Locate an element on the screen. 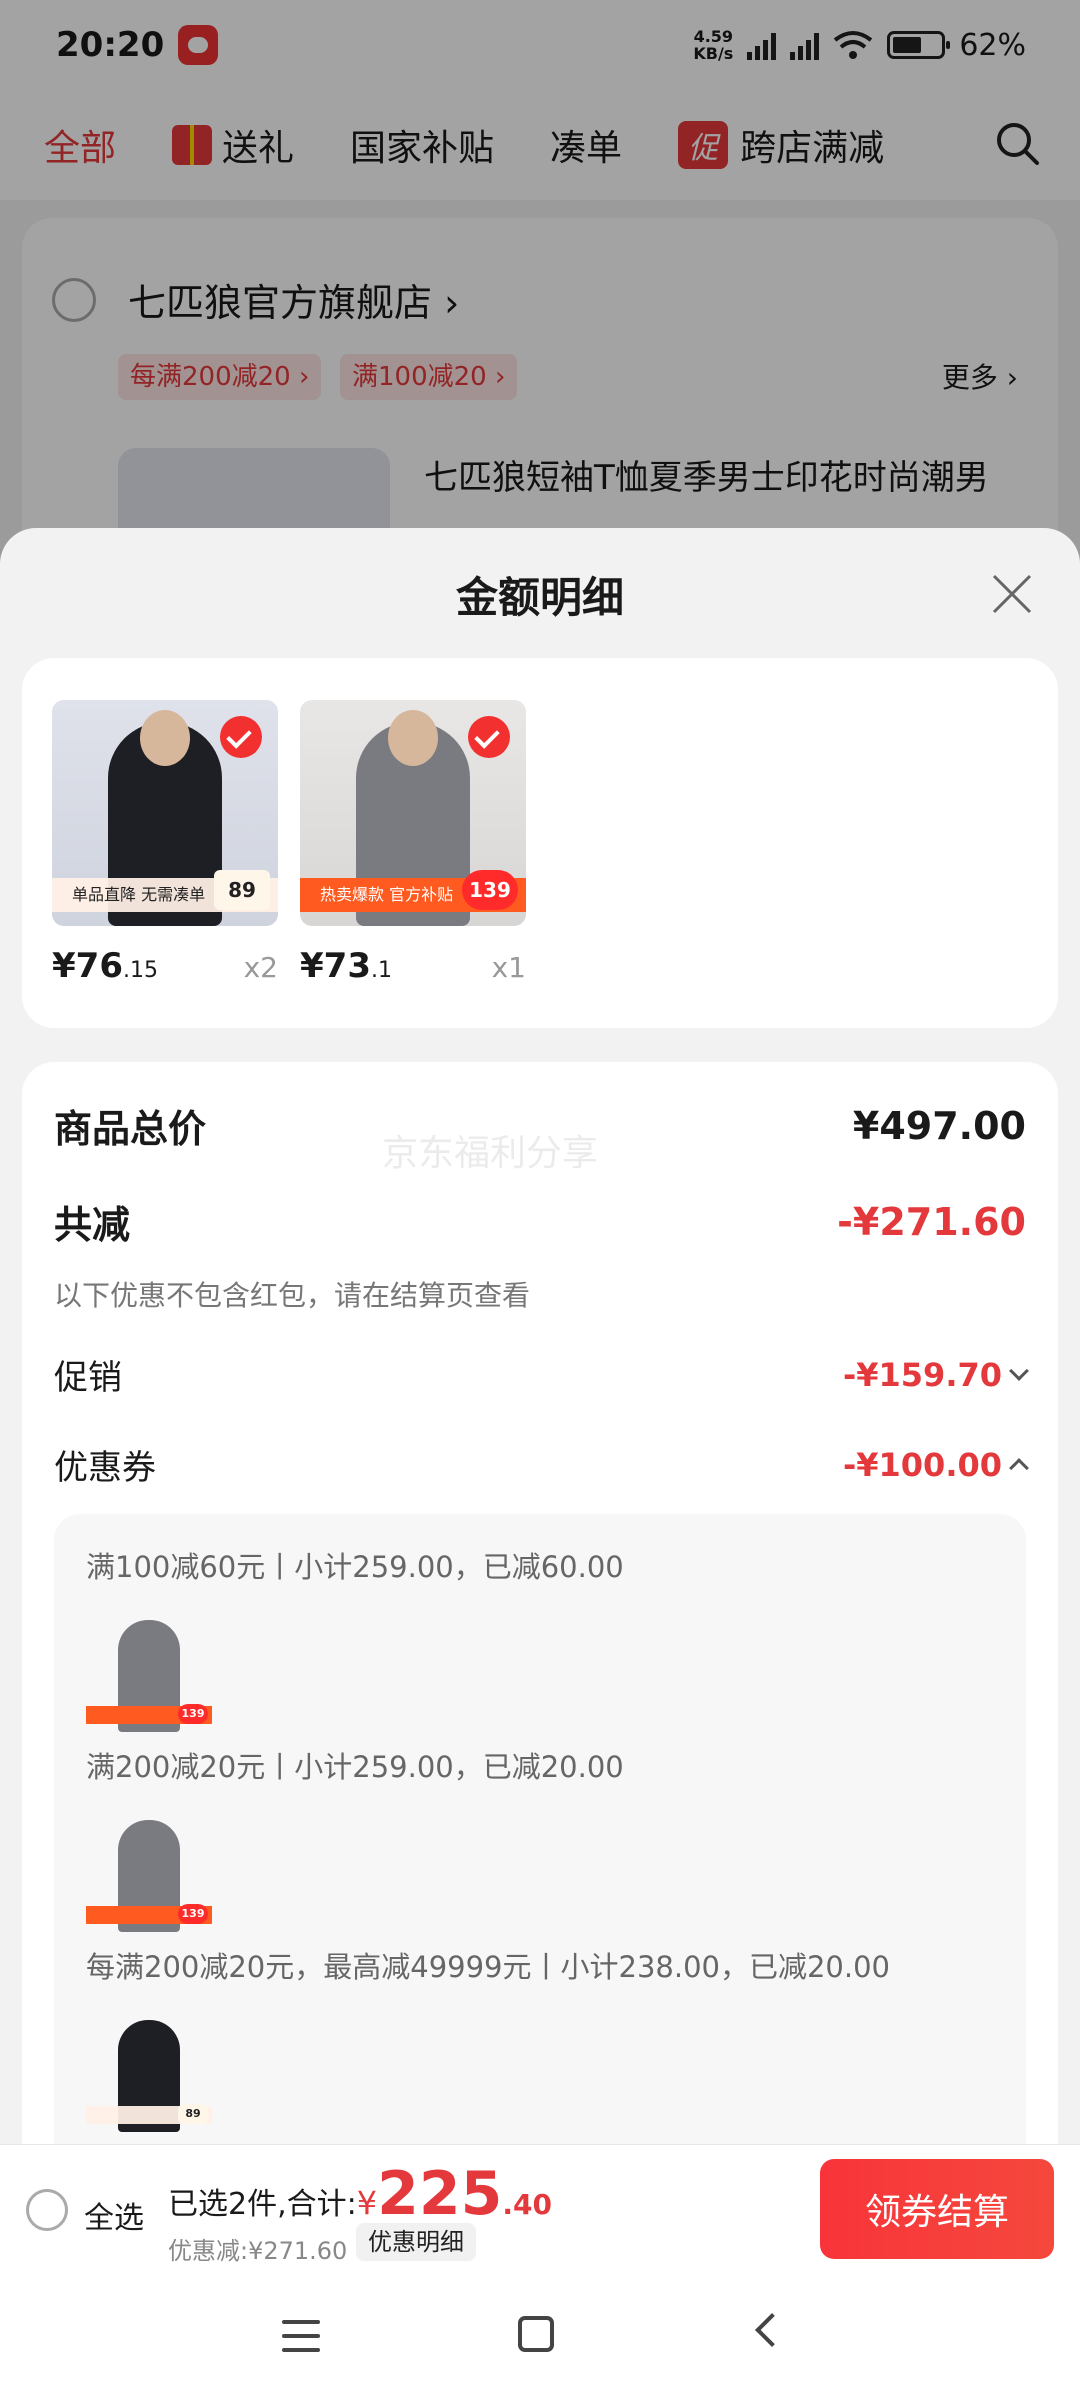 This screenshot has height=2400, width=1080. selected-product: 热卖爆款 官方补贴 139 ¥73.1 x1 is located at coordinates (413, 843).